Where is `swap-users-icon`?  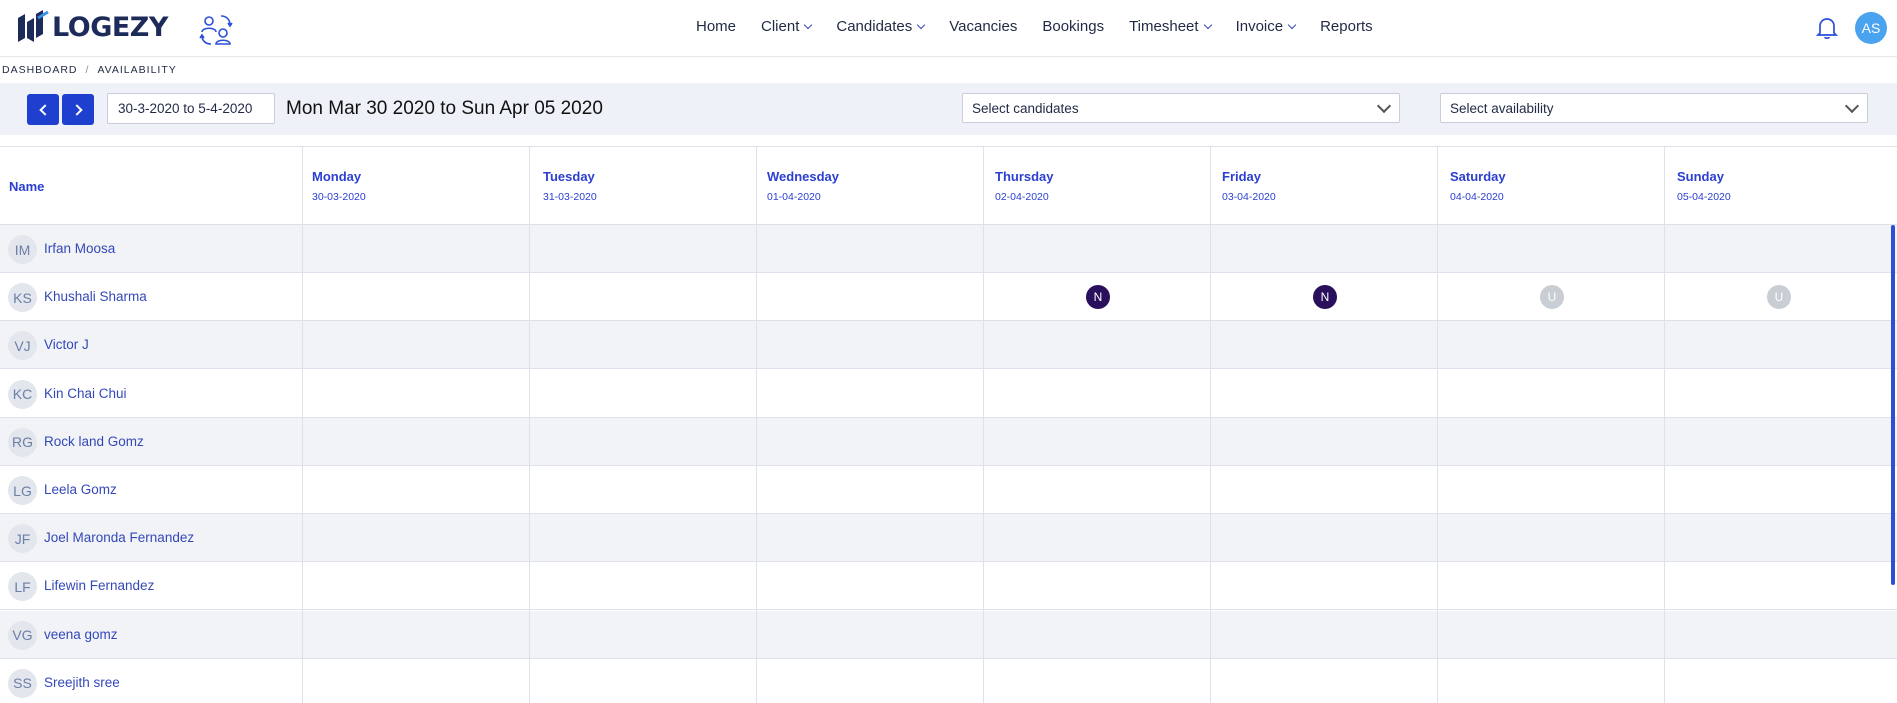 swap-users-icon is located at coordinates (216, 30).